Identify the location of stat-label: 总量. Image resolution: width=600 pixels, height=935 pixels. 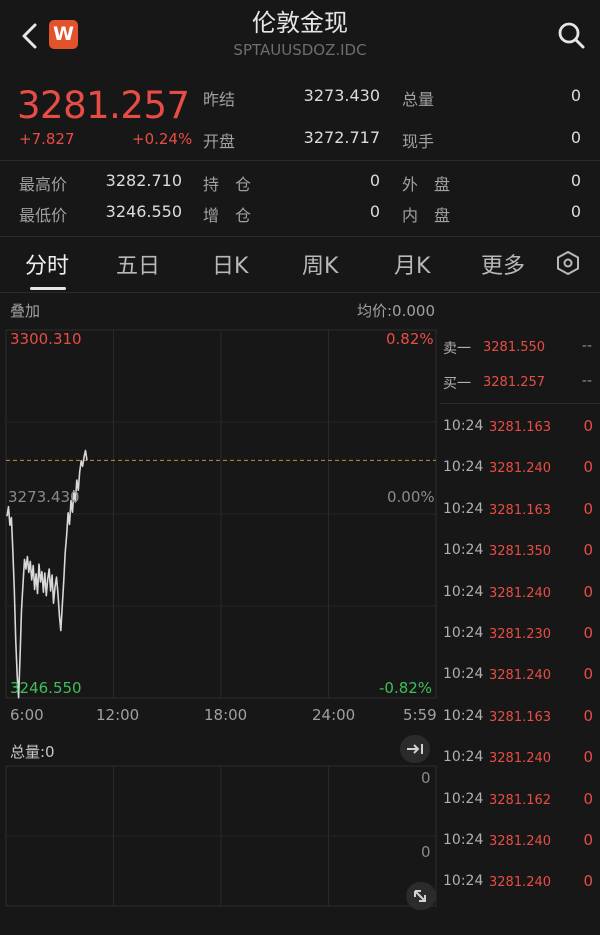
(418, 99).